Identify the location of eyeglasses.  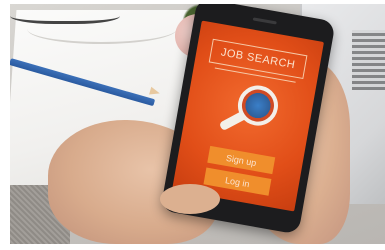
(65, 14).